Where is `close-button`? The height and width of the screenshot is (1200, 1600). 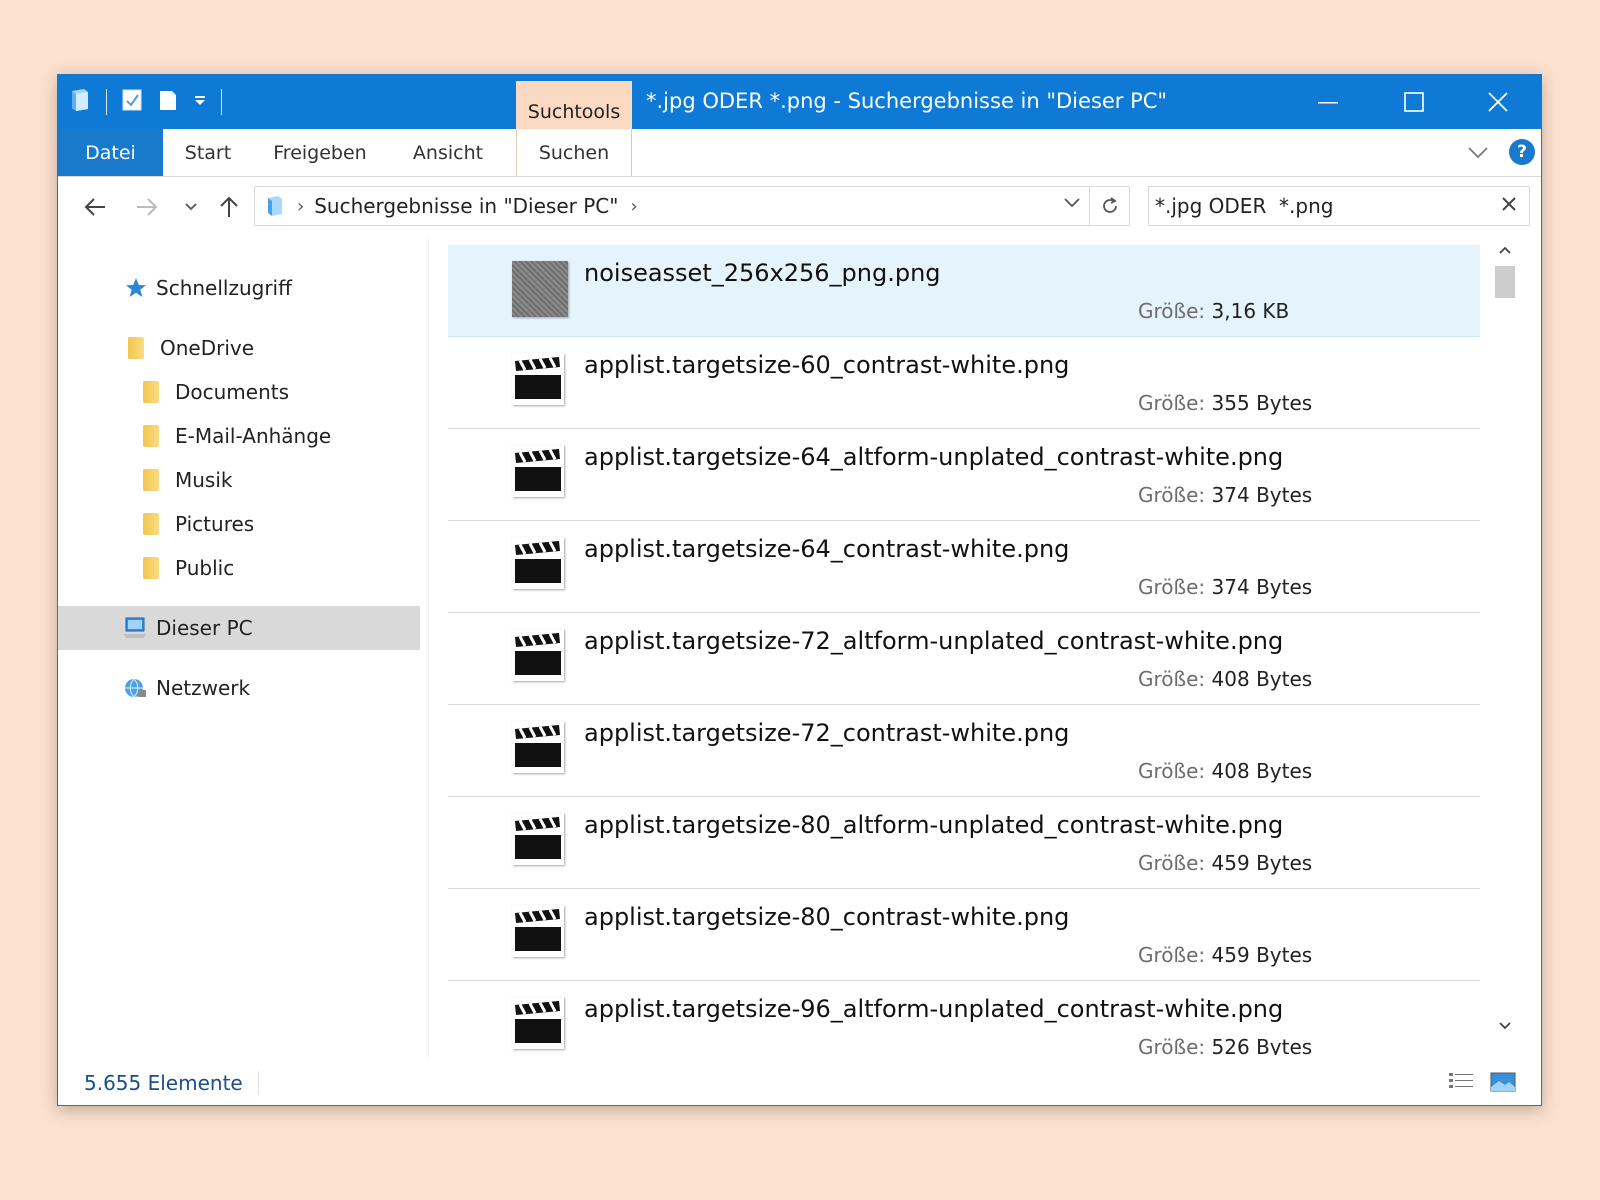 close-button is located at coordinates (1498, 102).